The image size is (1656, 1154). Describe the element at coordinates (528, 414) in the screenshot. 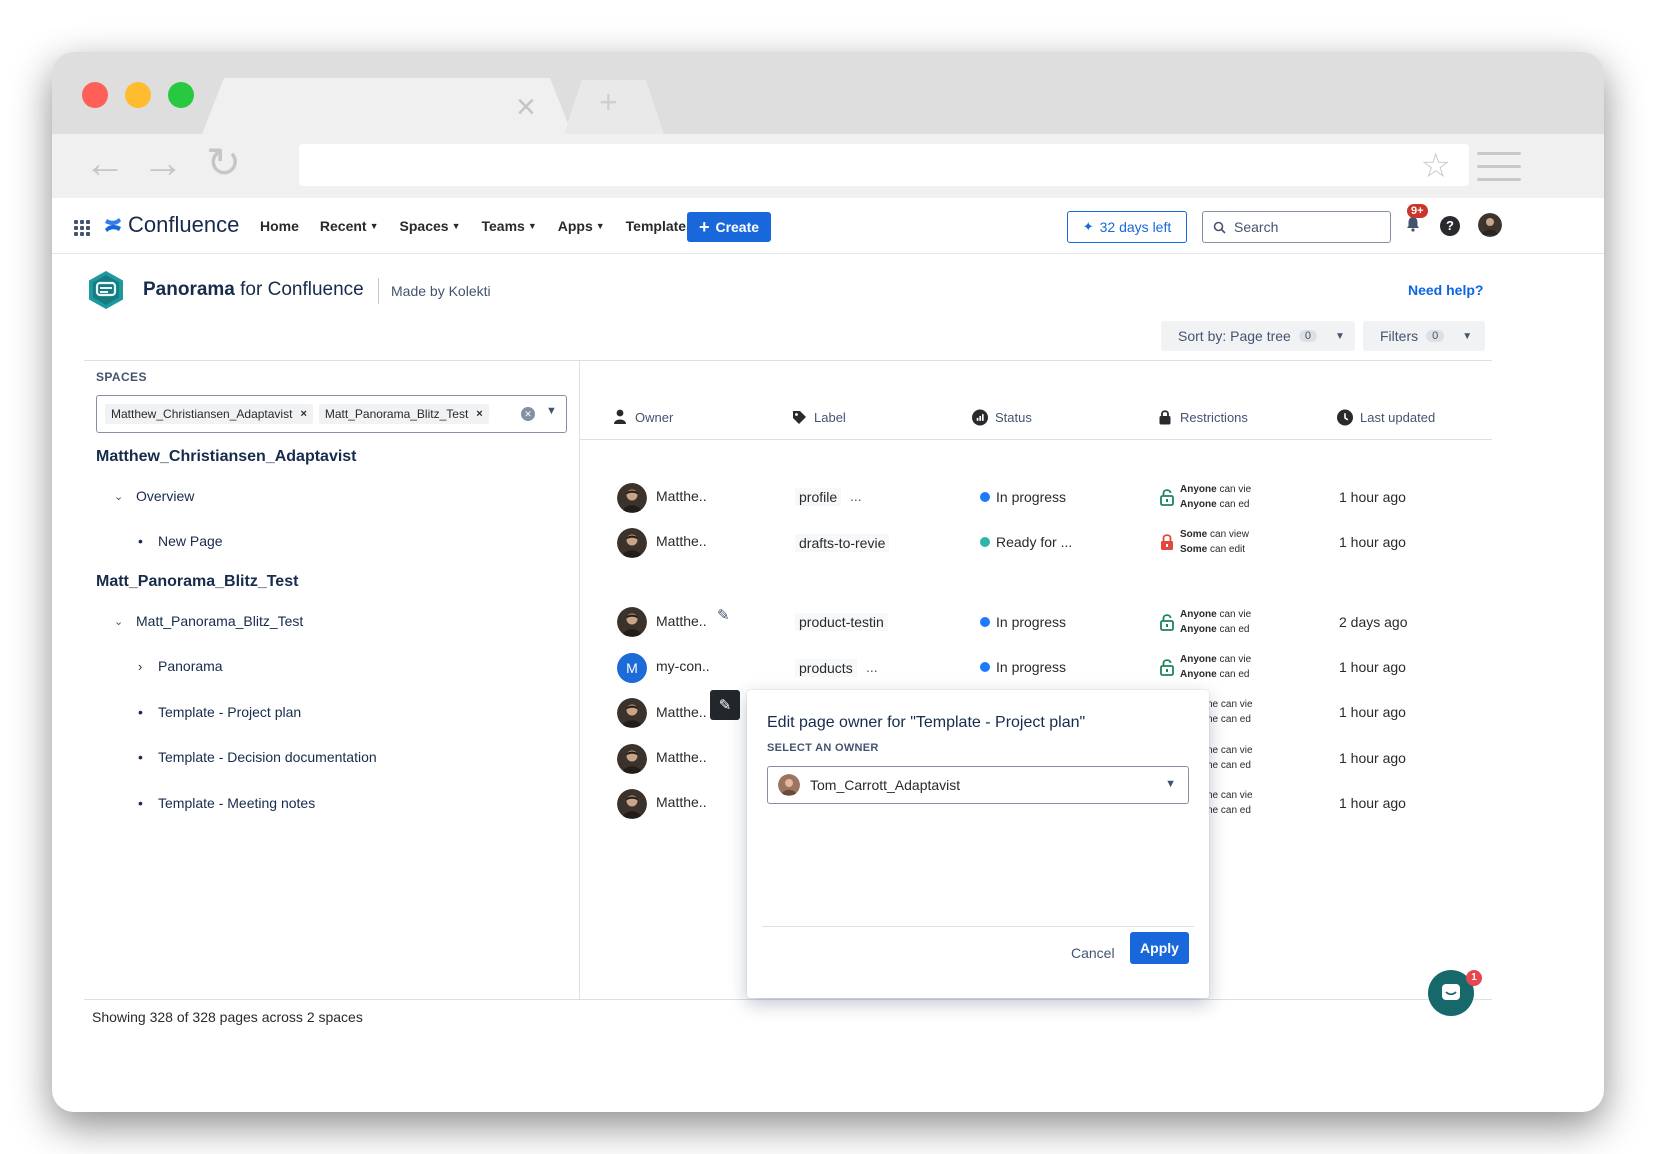

I see `clear-selection-icon: ✕` at that location.